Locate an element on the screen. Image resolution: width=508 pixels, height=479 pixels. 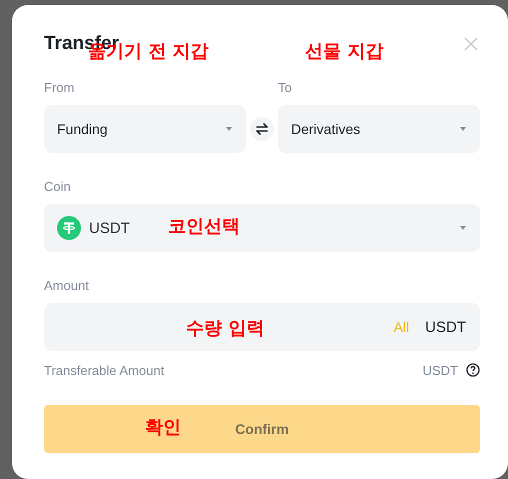
from-label: From is located at coordinates (60, 88).